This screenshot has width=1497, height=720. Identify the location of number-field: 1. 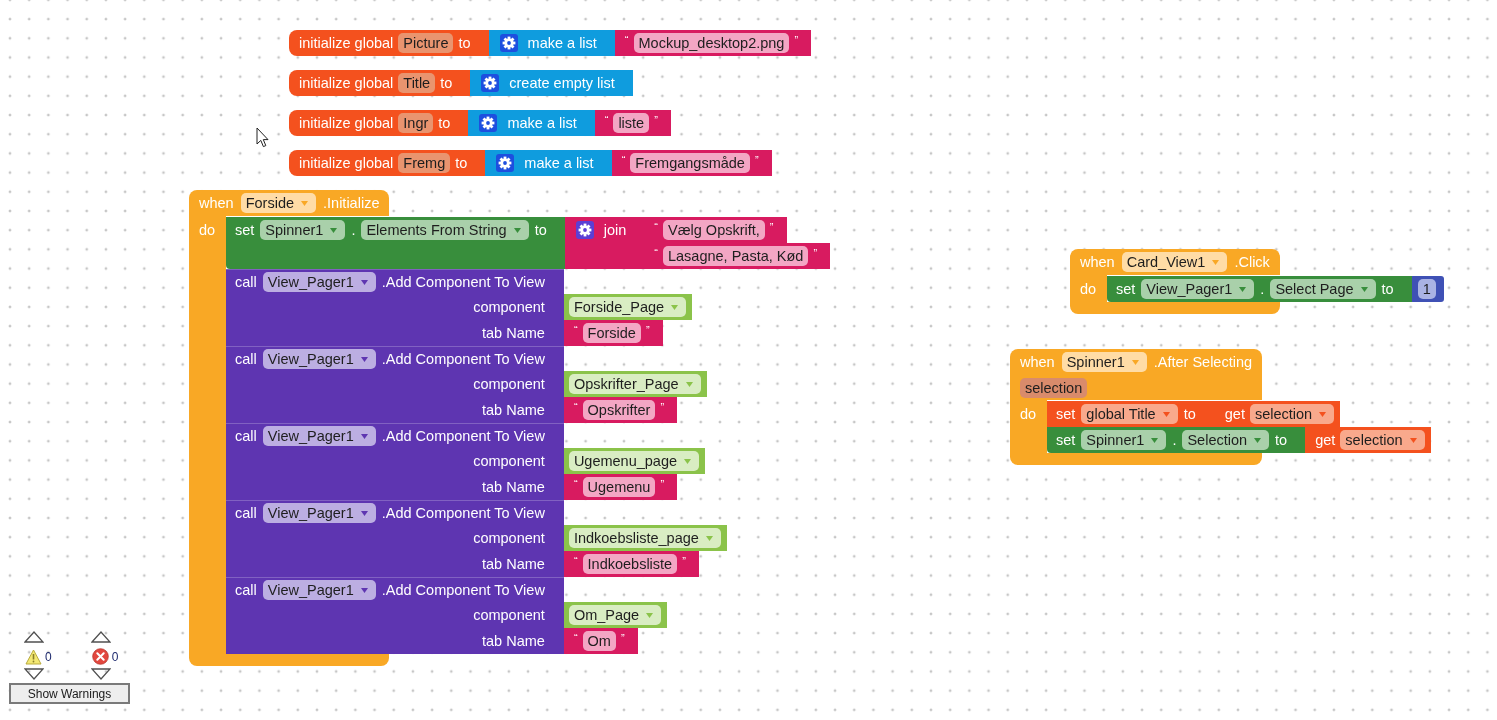
(1426, 289).